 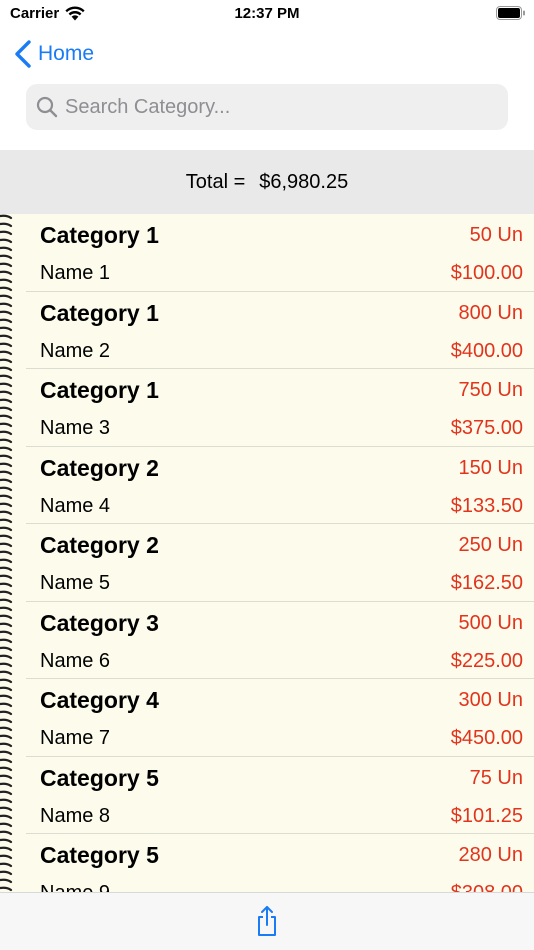 I want to click on item-name: Name 1, so click(x=75, y=273).